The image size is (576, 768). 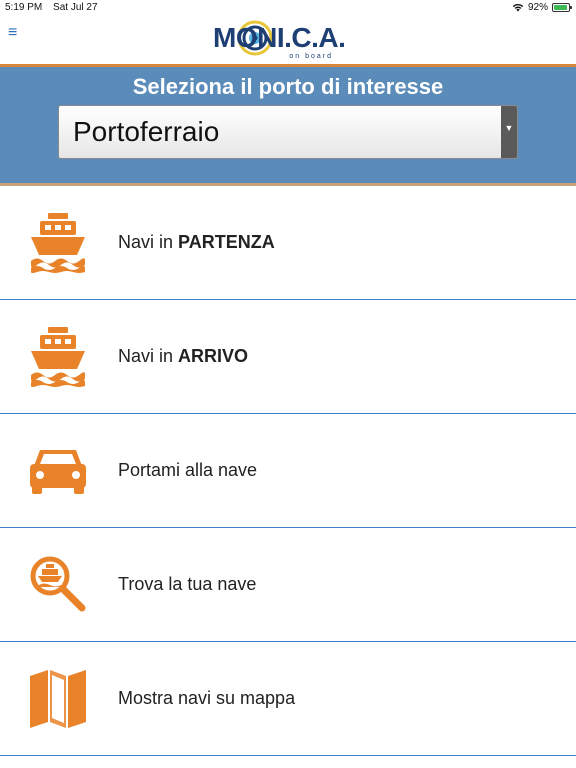 I want to click on ship-departure-icon, so click(x=58, y=243).